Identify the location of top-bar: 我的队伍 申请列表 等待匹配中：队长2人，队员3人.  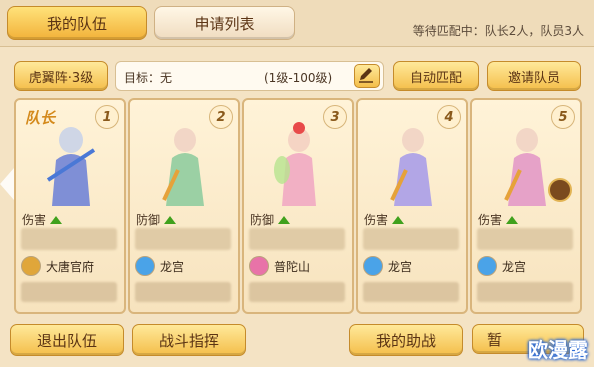
(297, 23).